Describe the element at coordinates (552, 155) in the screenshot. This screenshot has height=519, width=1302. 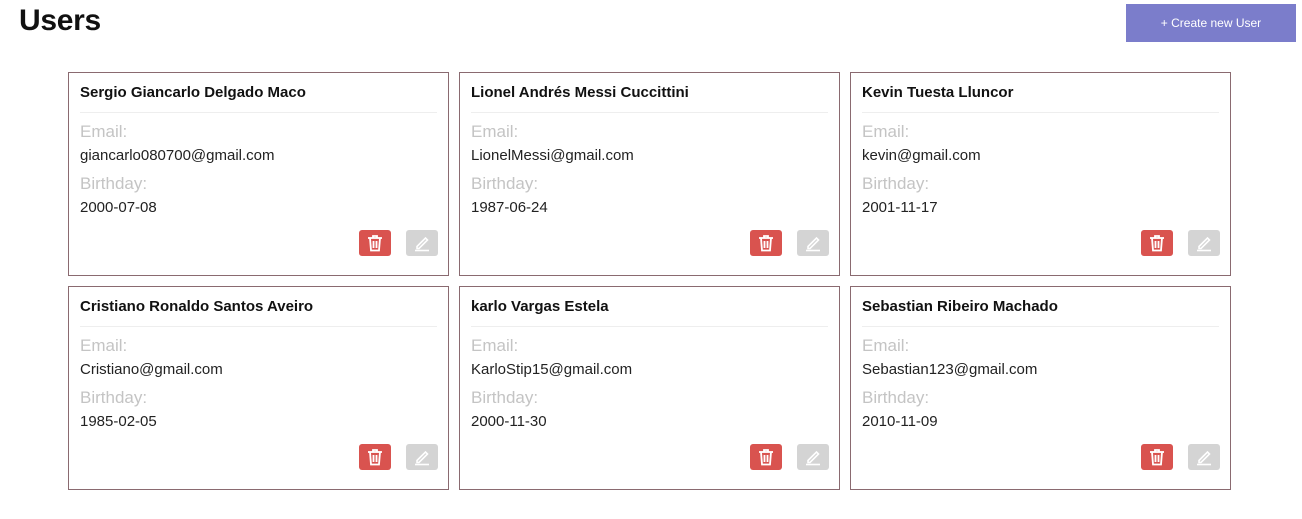
I see `user-email: LionelMessi@gmail.com` at that location.